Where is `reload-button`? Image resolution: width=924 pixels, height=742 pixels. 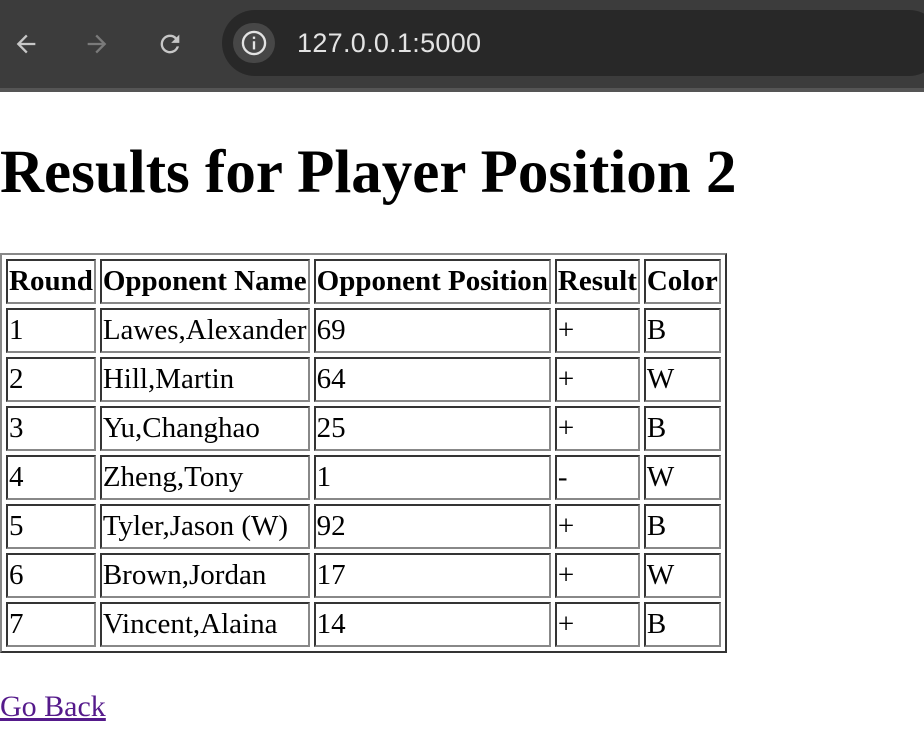 reload-button is located at coordinates (170, 44).